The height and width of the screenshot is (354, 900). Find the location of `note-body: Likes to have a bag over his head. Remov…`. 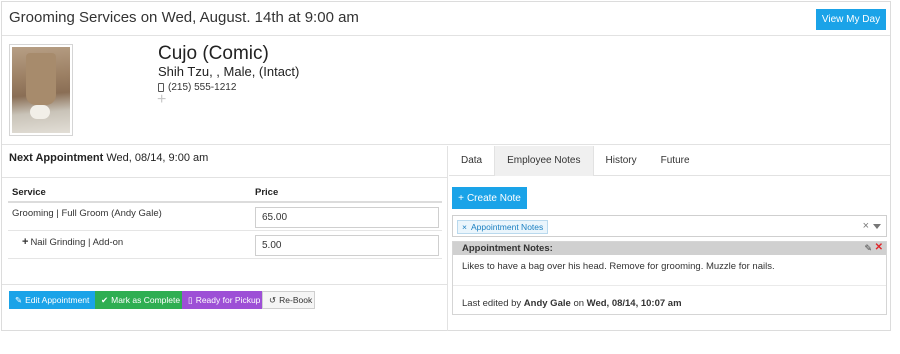

note-body: Likes to have a bag over his head. Remov… is located at coordinates (618, 266).